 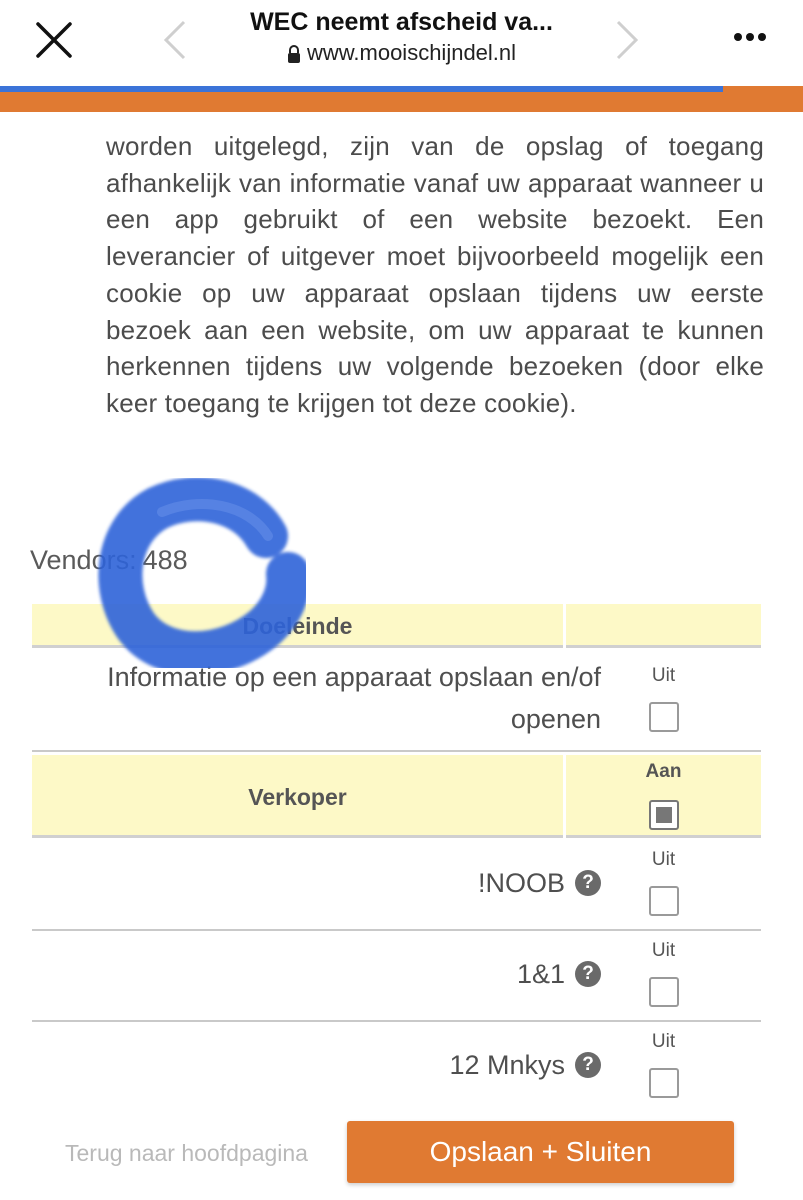 I want to click on purpose-row-checkbox, so click(x=664, y=717).